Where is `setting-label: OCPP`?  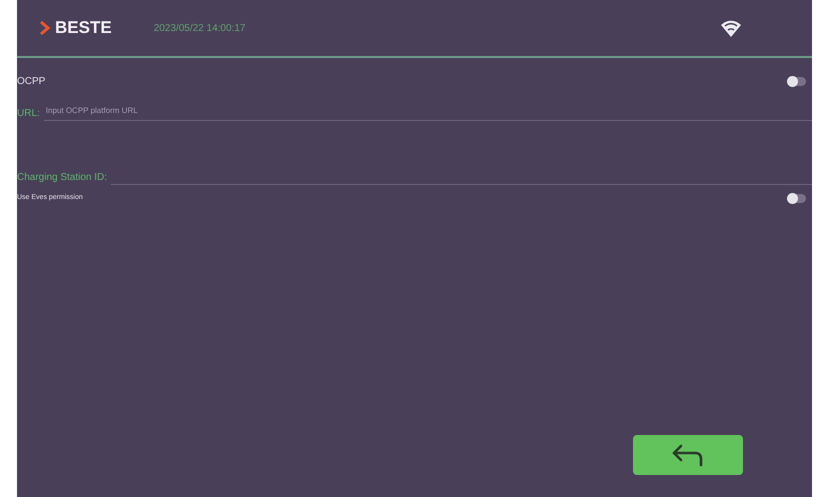
setting-label: OCPP is located at coordinates (31, 82).